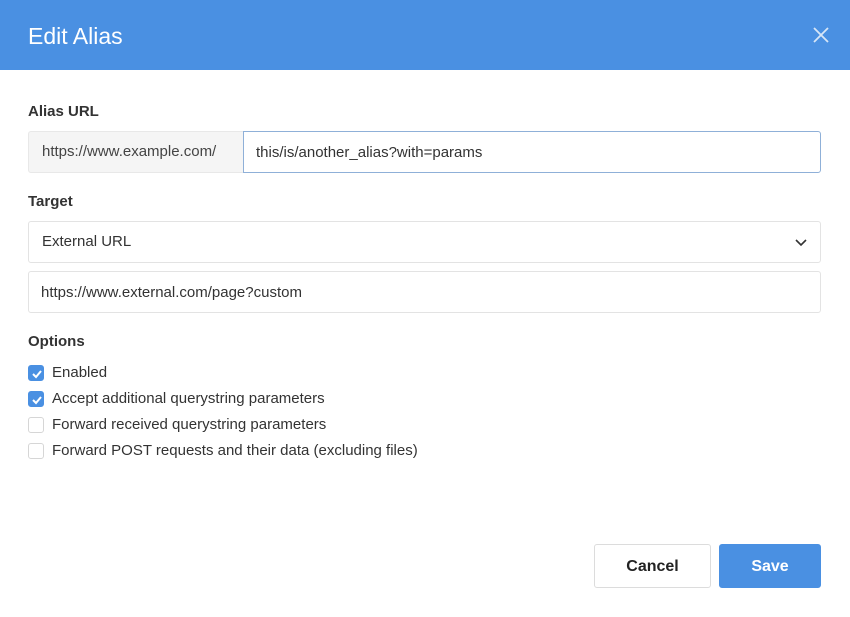 The width and height of the screenshot is (850, 617). Describe the element at coordinates (36, 425) in the screenshot. I see `checkbox-forward-querystring` at that location.